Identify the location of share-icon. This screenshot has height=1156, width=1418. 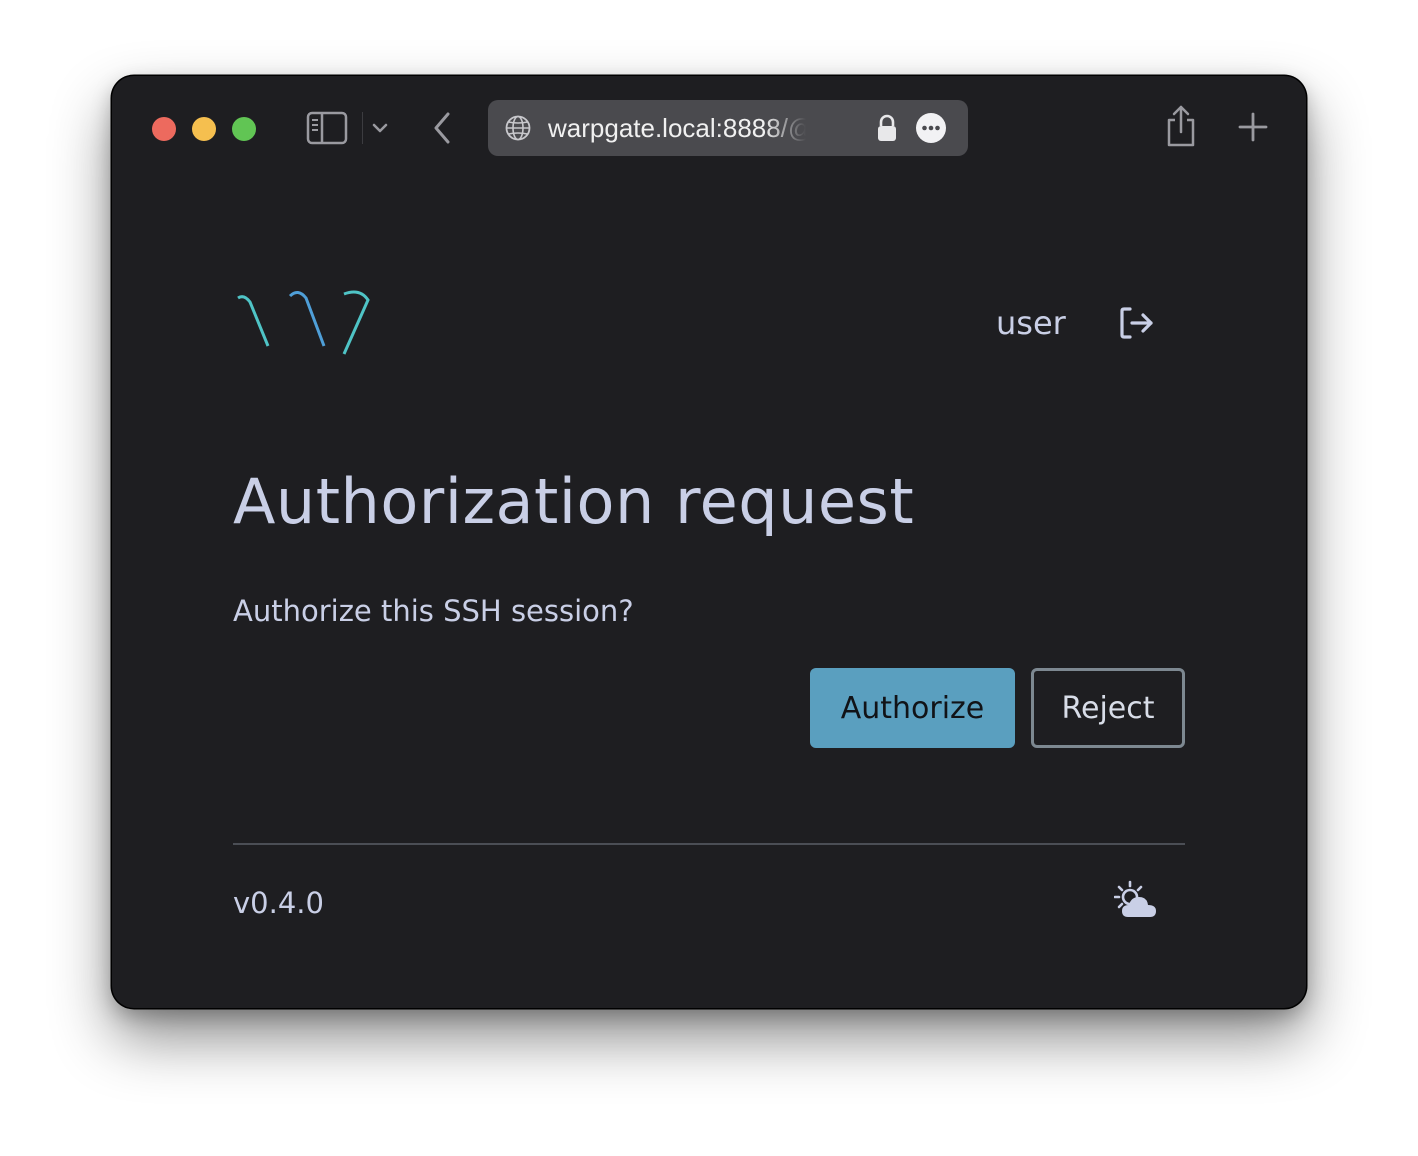
(1181, 126).